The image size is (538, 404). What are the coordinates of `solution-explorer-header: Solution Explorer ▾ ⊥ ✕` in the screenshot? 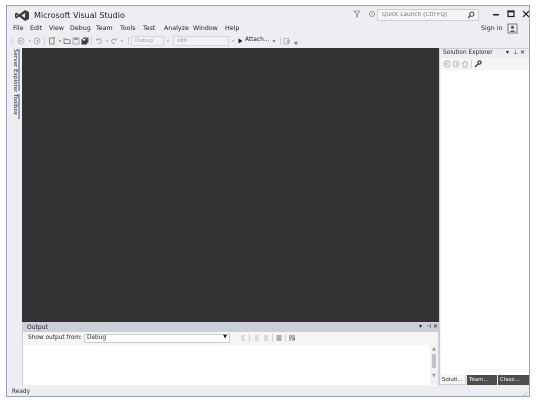 It's located at (484, 53).